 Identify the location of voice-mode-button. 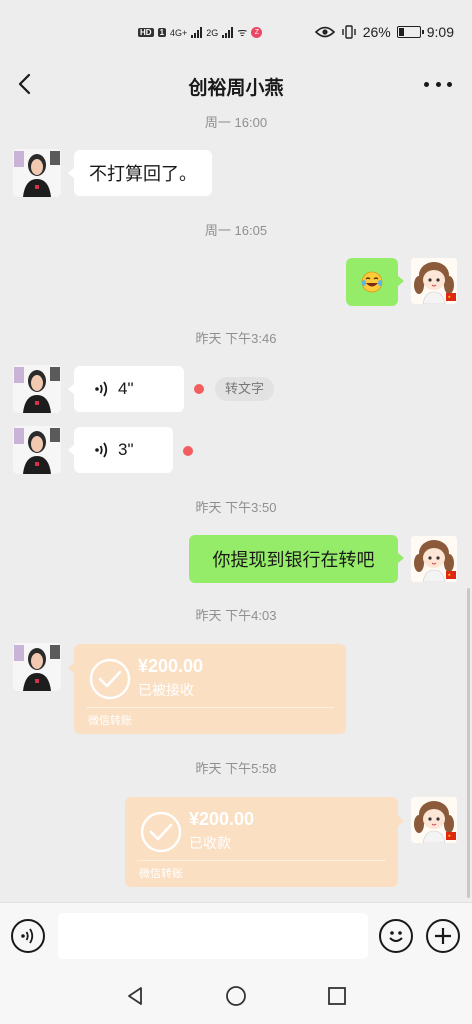
(28, 936).